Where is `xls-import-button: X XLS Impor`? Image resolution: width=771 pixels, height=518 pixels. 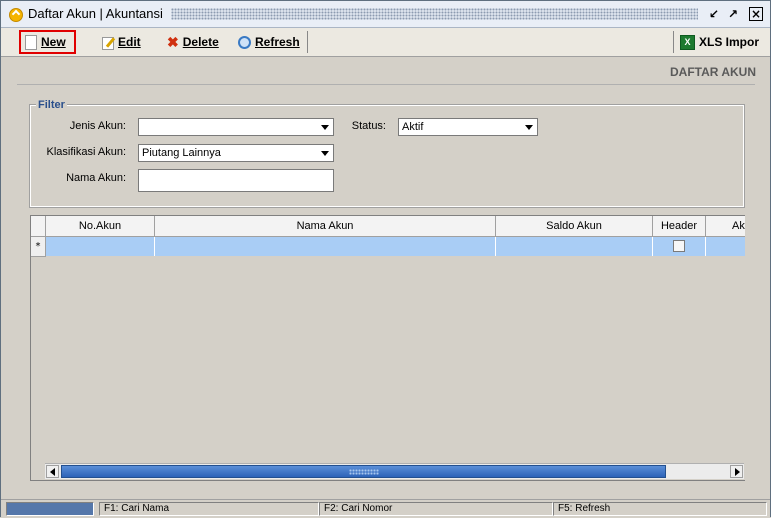
xls-import-button: X XLS Impor is located at coordinates (719, 42).